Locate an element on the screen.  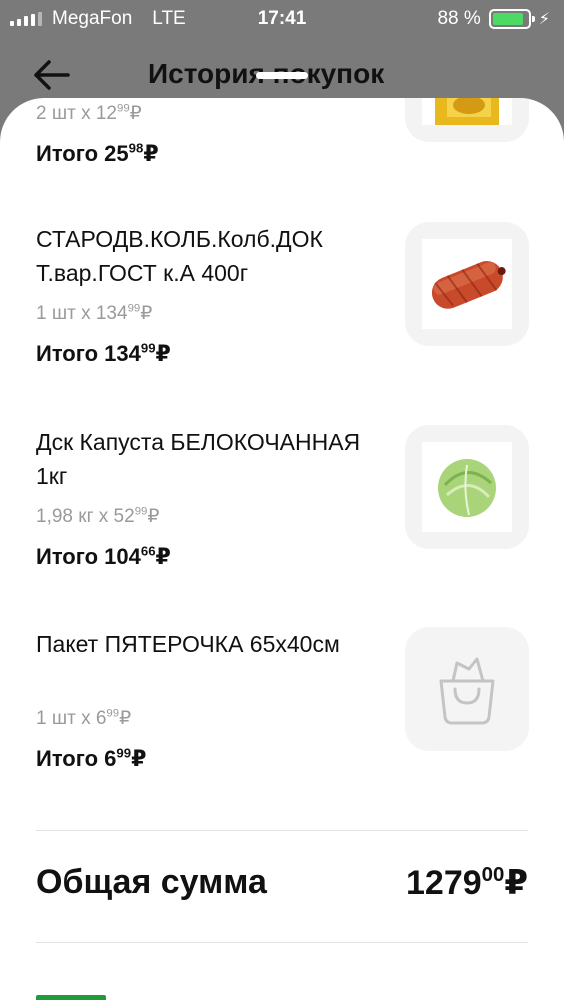
sausage-image is located at coordinates (467, 284).